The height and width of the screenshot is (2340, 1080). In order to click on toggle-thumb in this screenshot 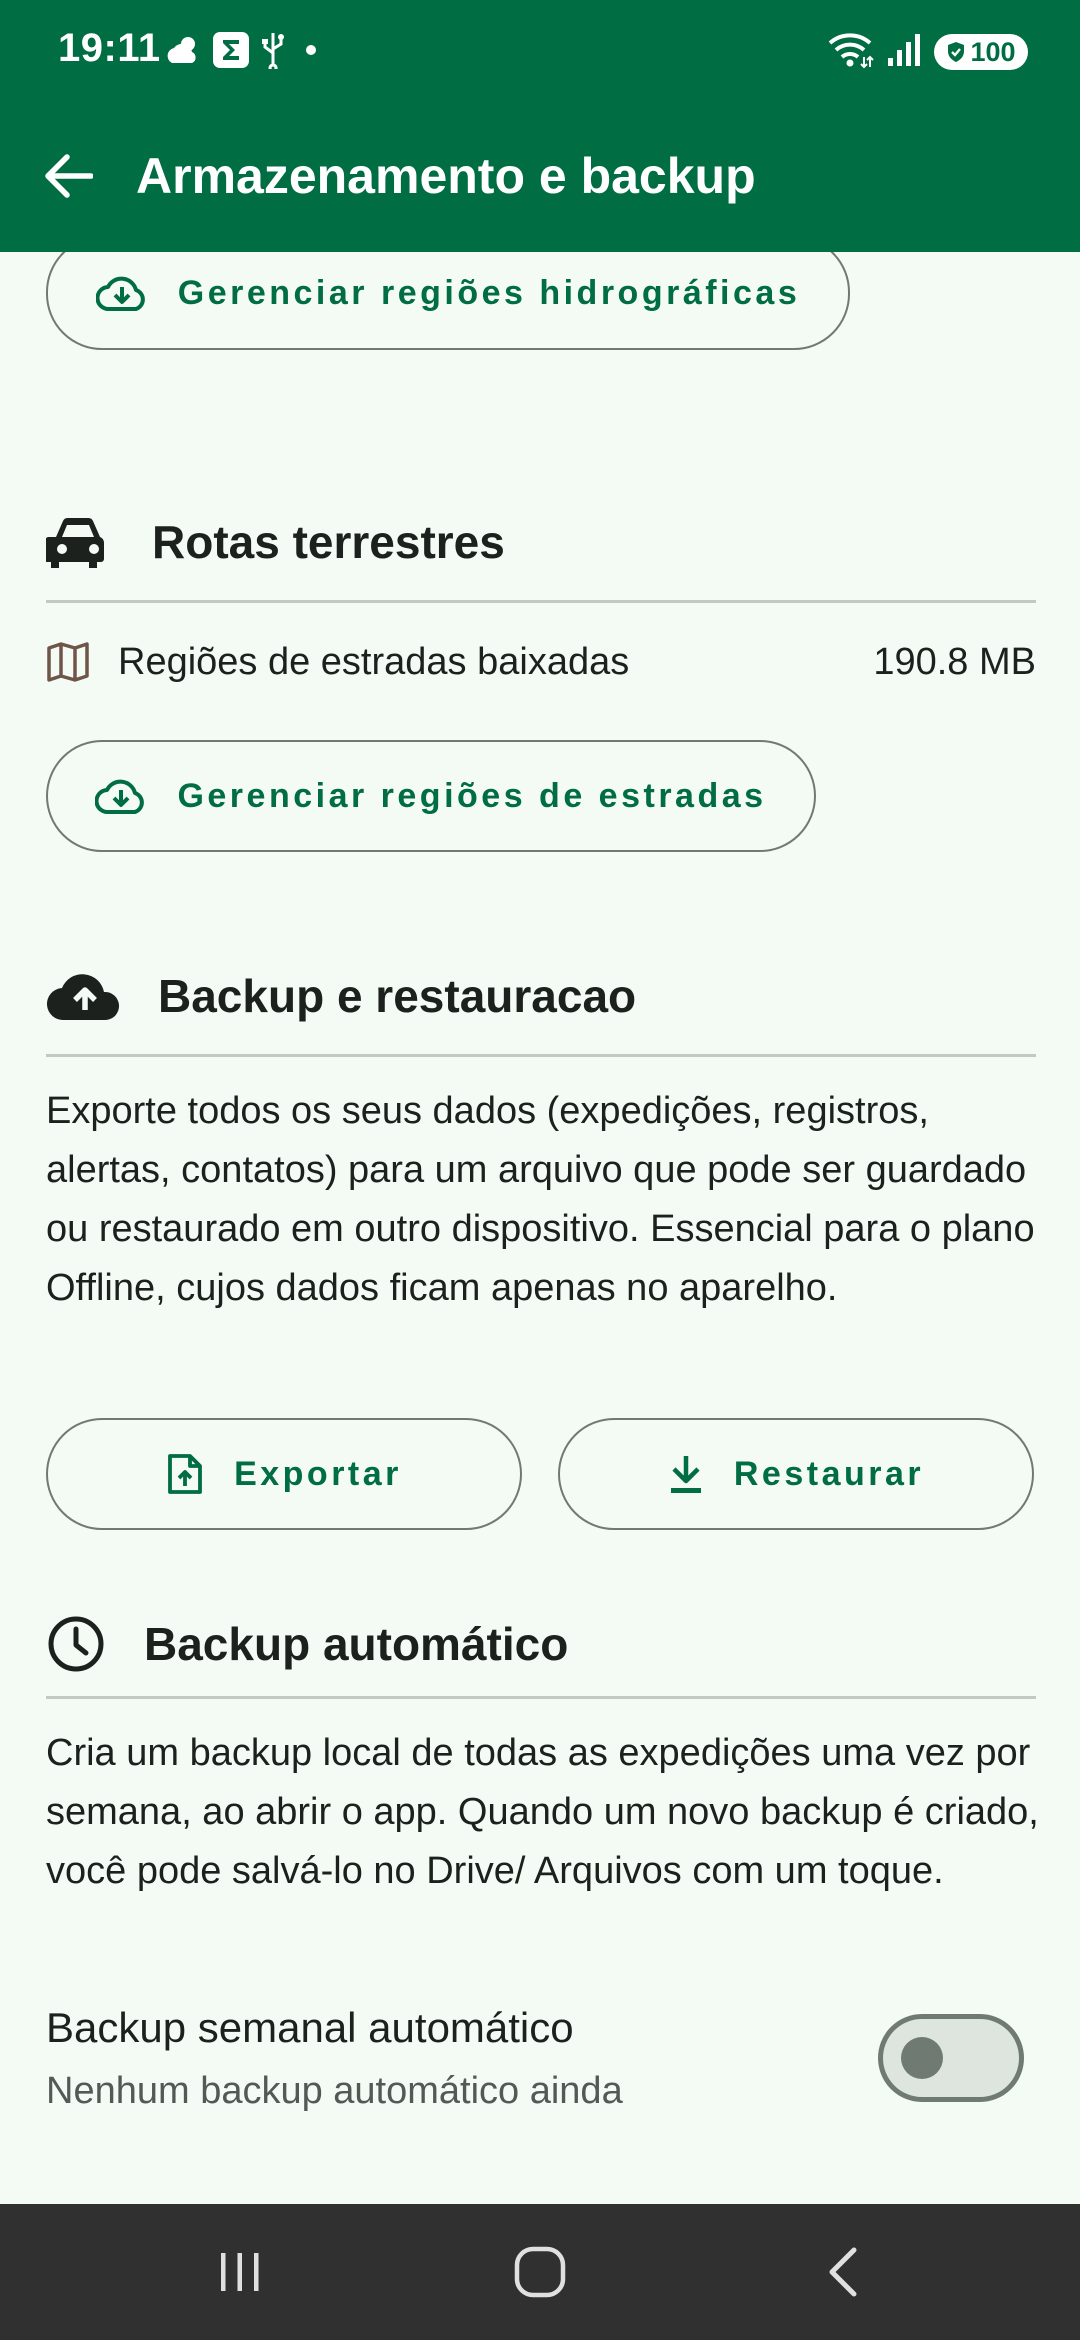, I will do `click(922, 2058)`.